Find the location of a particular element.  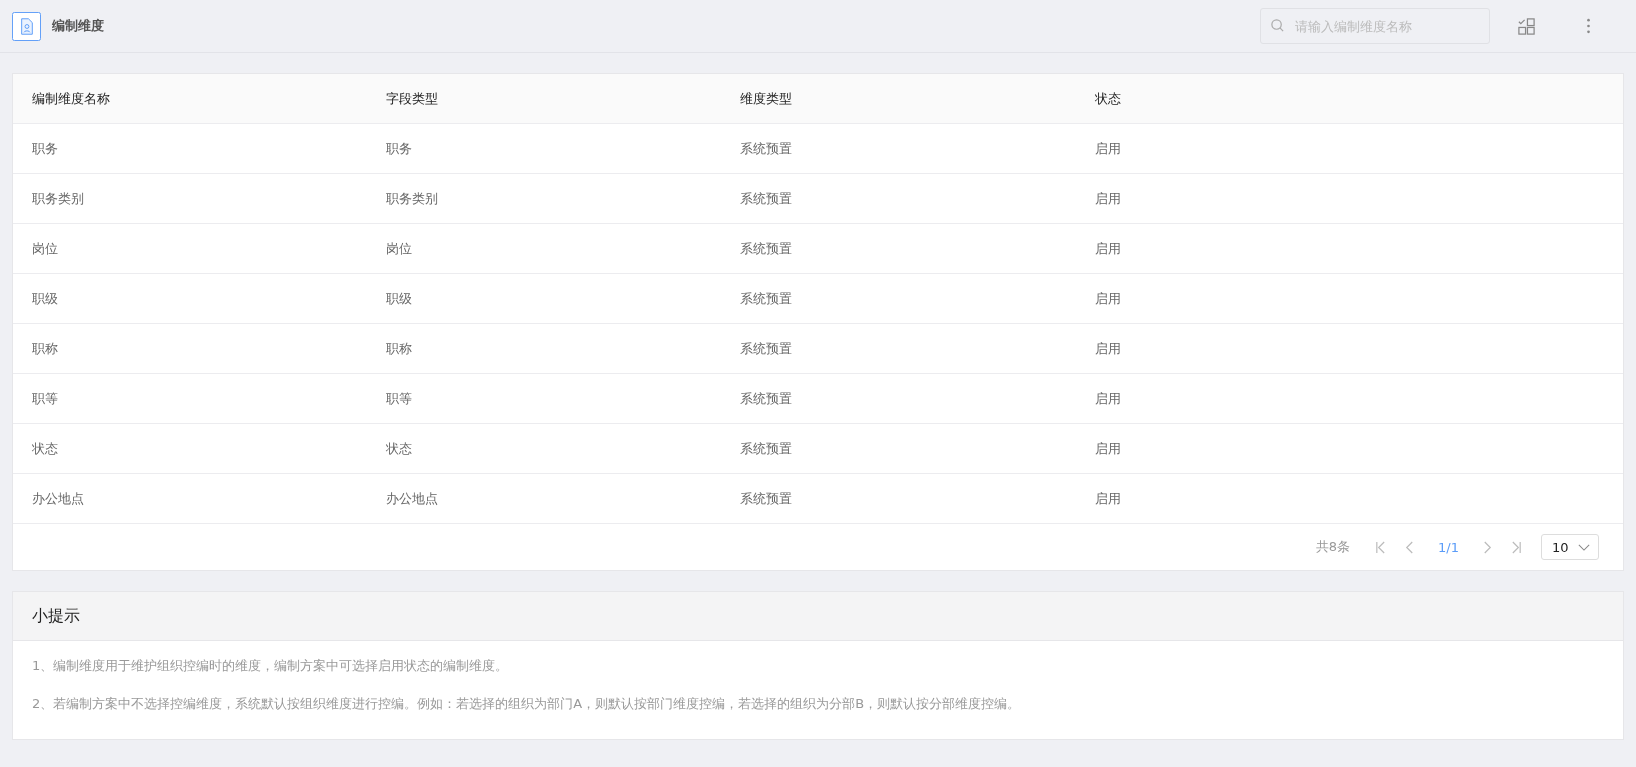

next-page-icon is located at coordinates (1487, 547).